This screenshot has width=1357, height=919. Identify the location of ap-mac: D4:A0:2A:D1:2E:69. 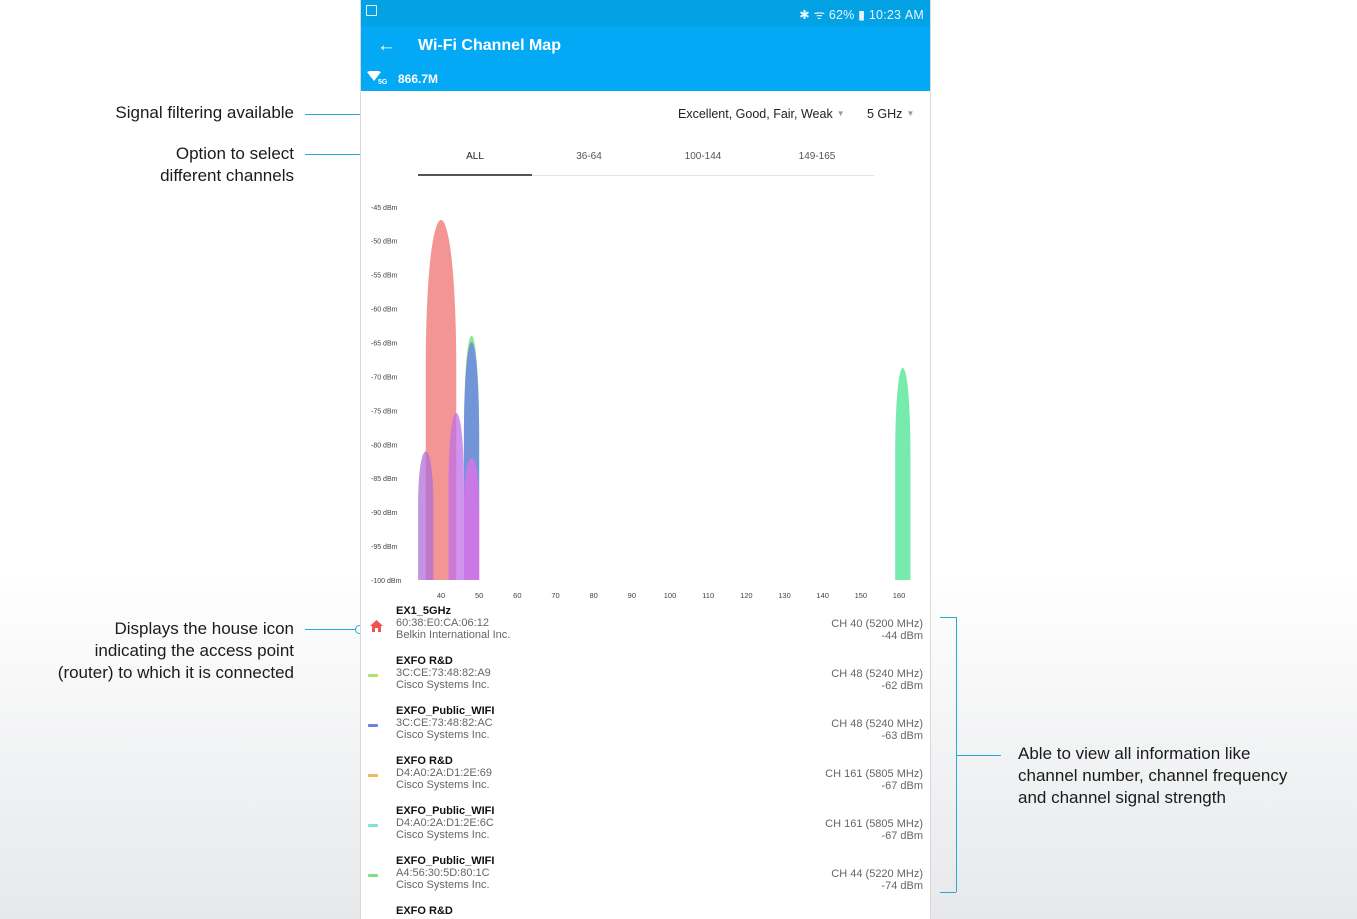
(444, 773).